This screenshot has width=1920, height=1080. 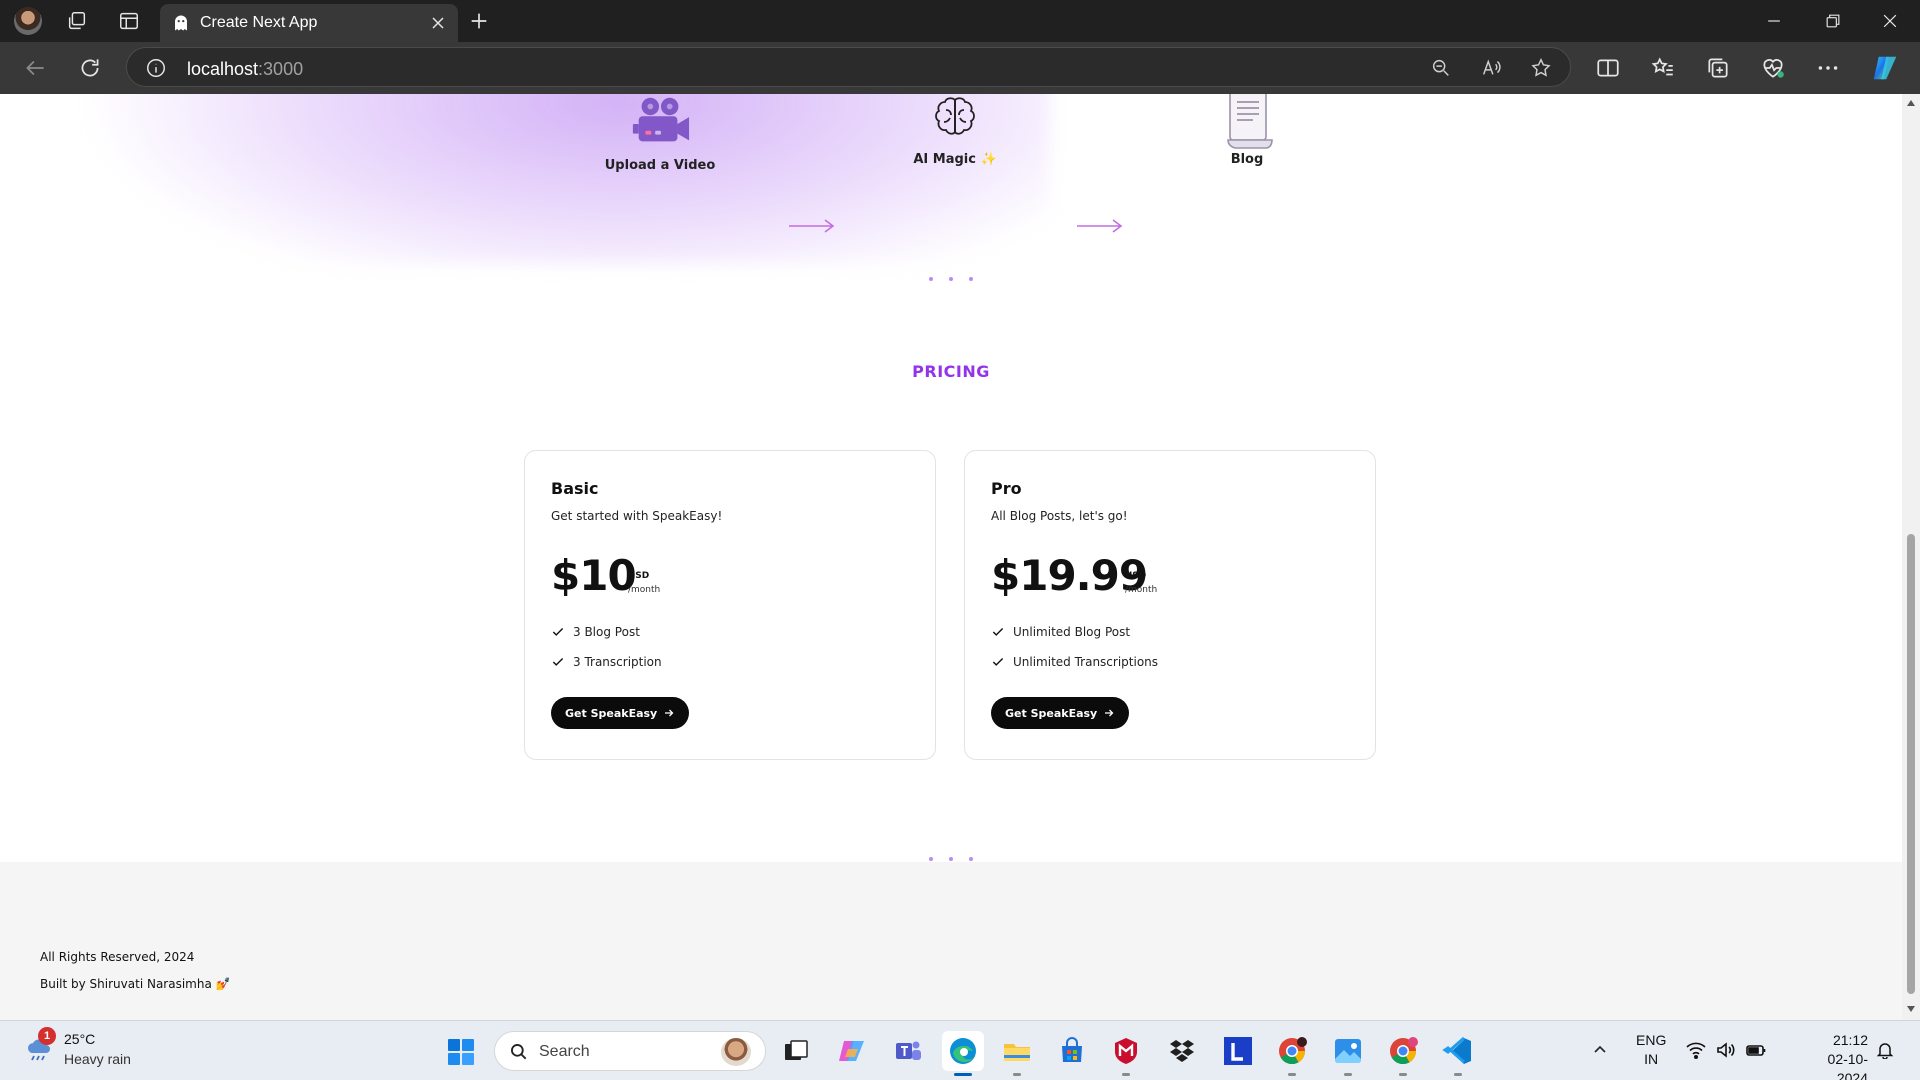 What do you see at coordinates (1696, 1050) in the screenshot?
I see `wifi-icon` at bounding box center [1696, 1050].